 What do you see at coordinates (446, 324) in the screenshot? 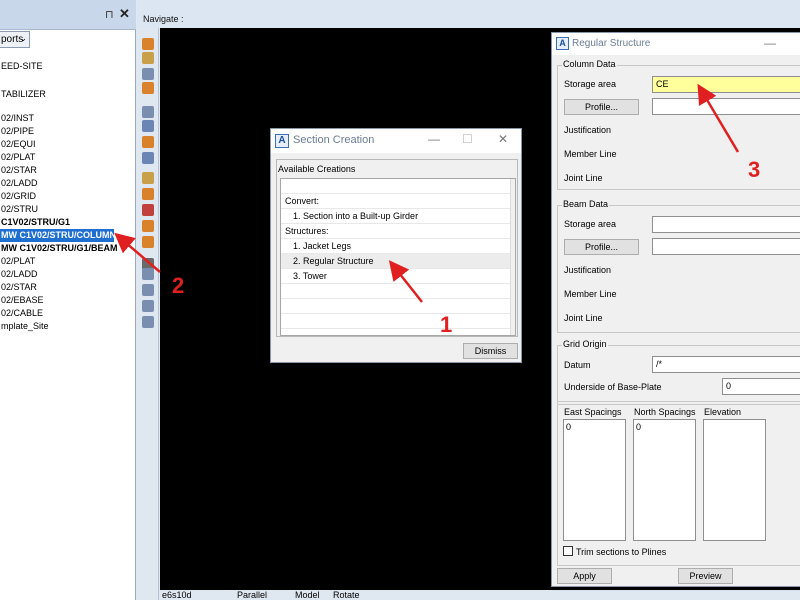
I see `annotation-number-1: 1` at bounding box center [446, 324].